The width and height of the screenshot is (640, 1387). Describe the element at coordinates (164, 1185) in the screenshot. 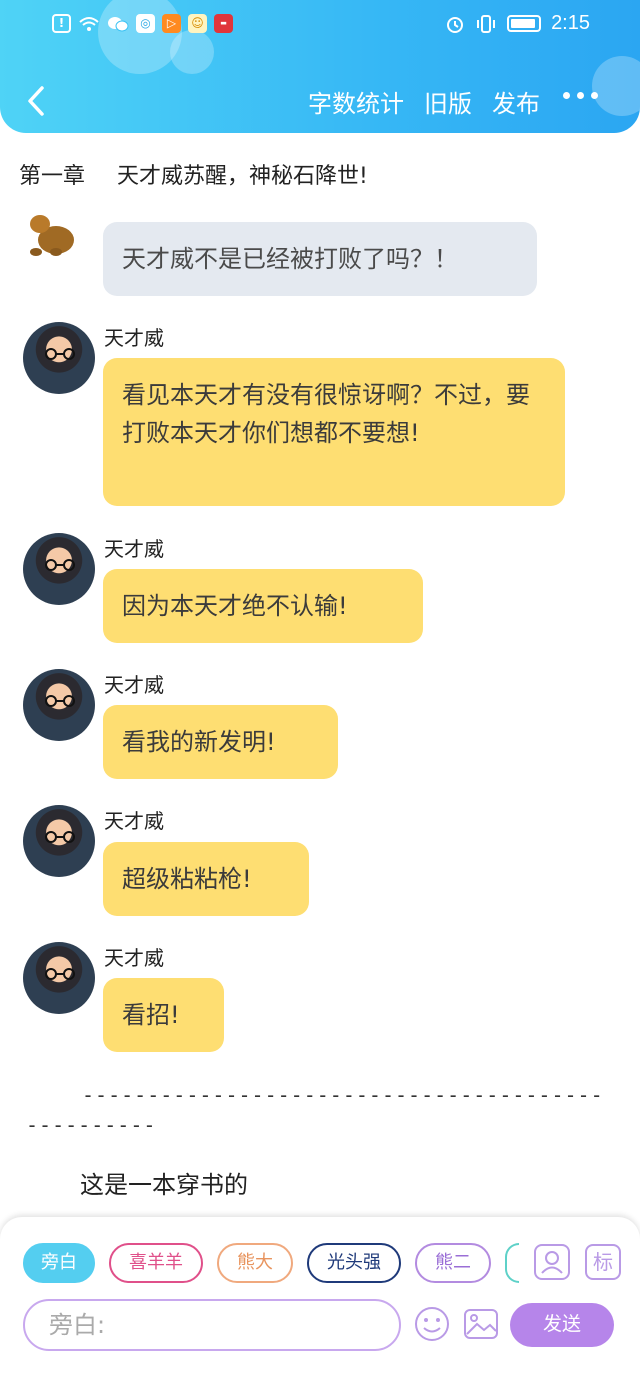

I see `body-paragraph: 这是一本穿书的` at that location.